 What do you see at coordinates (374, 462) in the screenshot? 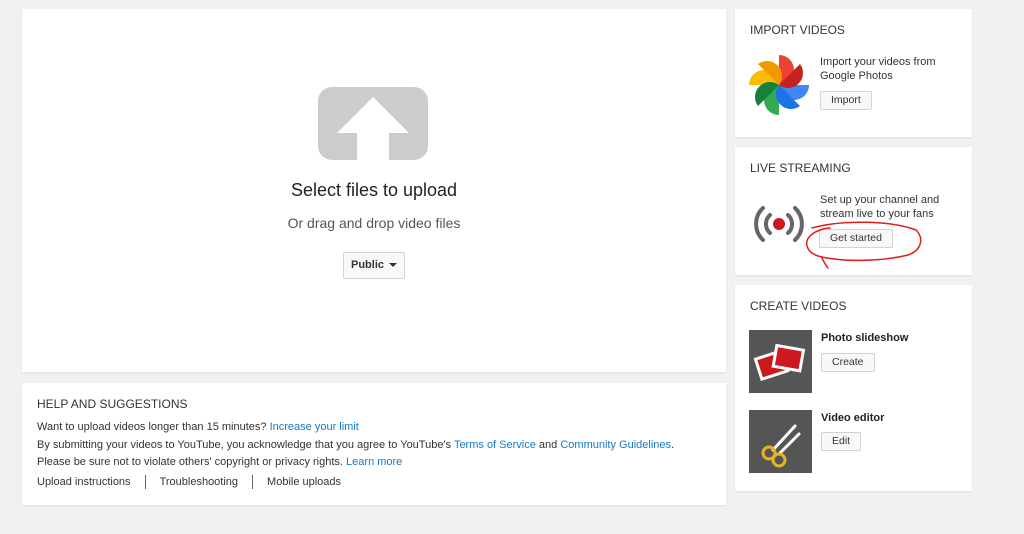
I see `learn-more-link: Learn more` at bounding box center [374, 462].